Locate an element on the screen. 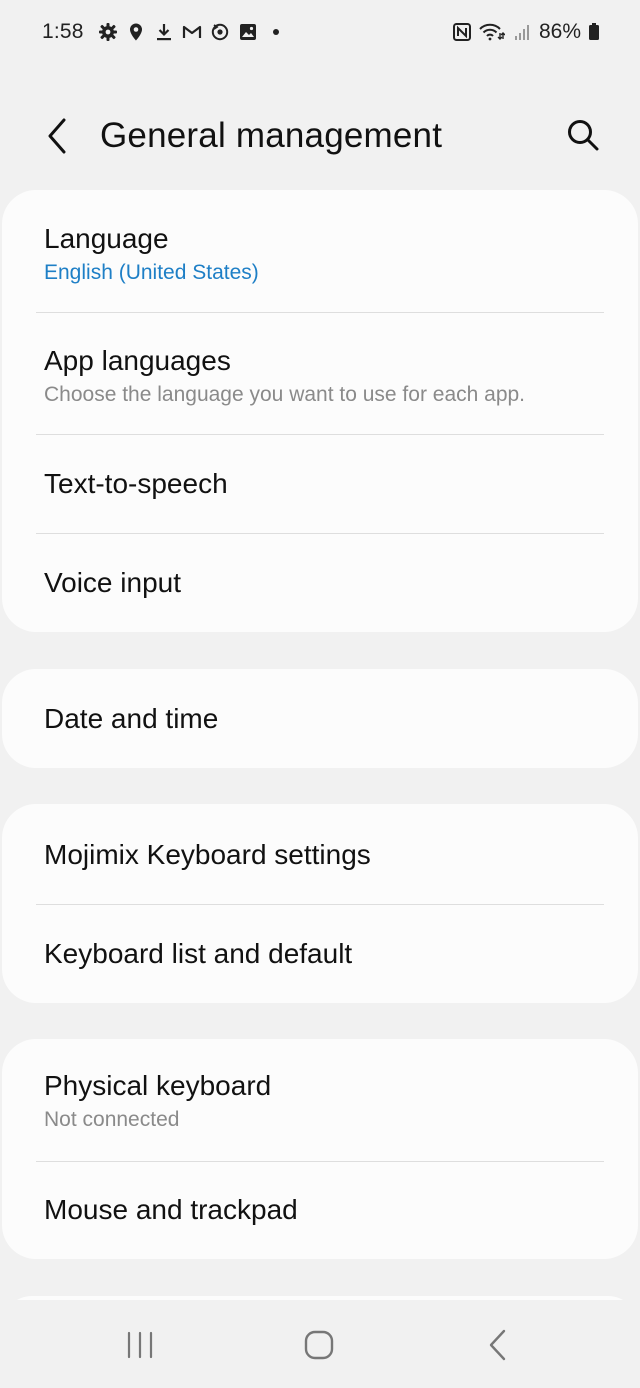 This screenshot has width=640, height=1388. back-icon is located at coordinates (497, 1345).